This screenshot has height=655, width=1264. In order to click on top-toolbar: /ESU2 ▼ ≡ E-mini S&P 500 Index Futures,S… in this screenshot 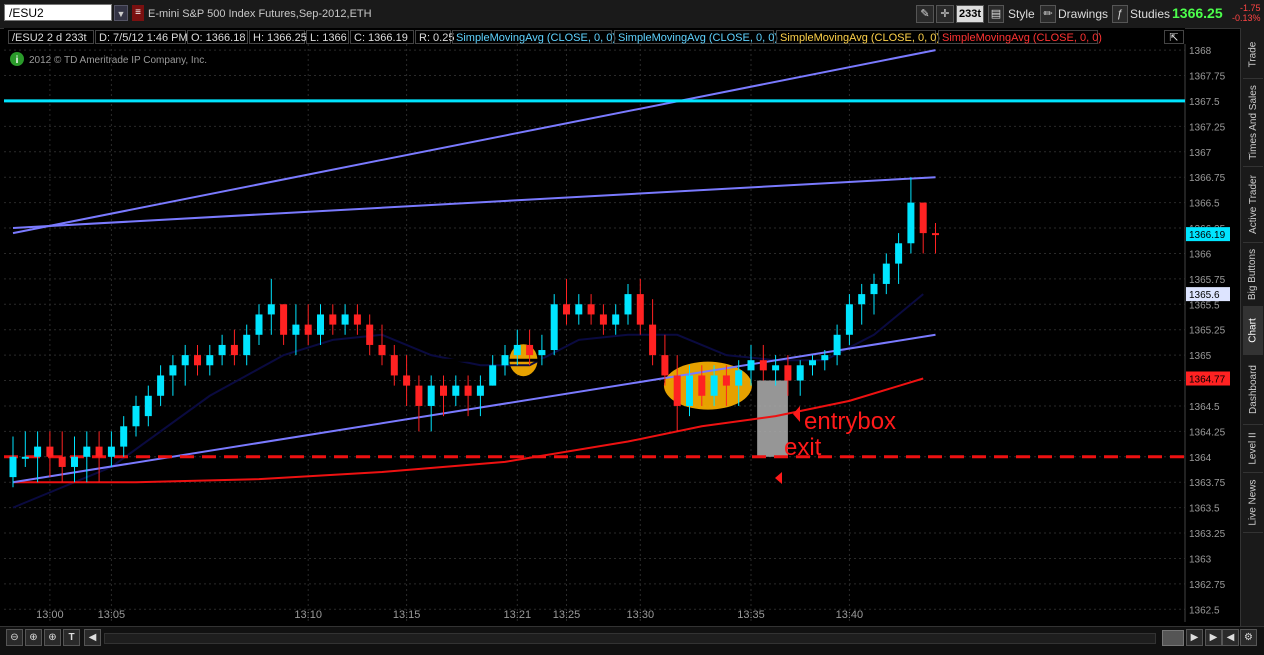, I will do `click(632, 14)`.